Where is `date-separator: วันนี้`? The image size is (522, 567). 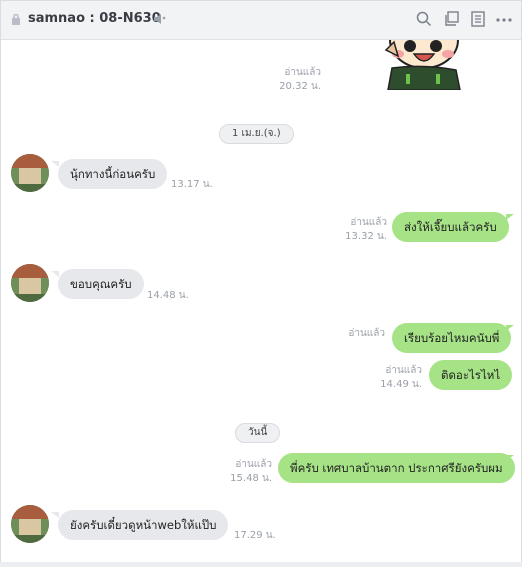 date-separator: วันนี้ is located at coordinates (258, 433).